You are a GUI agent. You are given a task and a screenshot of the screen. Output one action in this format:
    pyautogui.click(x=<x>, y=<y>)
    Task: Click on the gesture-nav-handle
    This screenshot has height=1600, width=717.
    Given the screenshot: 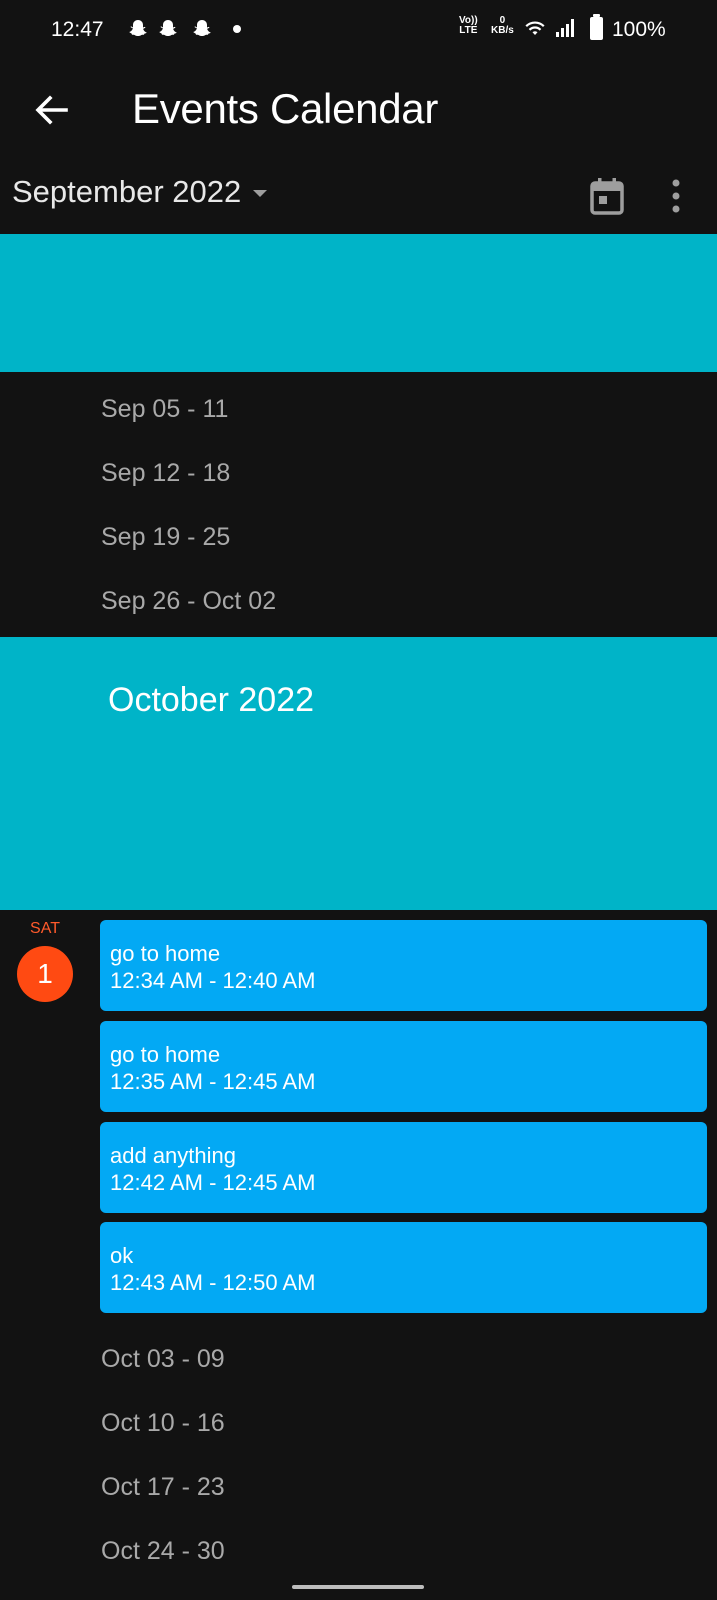 What is the action you would take?
    pyautogui.click(x=358, y=1587)
    